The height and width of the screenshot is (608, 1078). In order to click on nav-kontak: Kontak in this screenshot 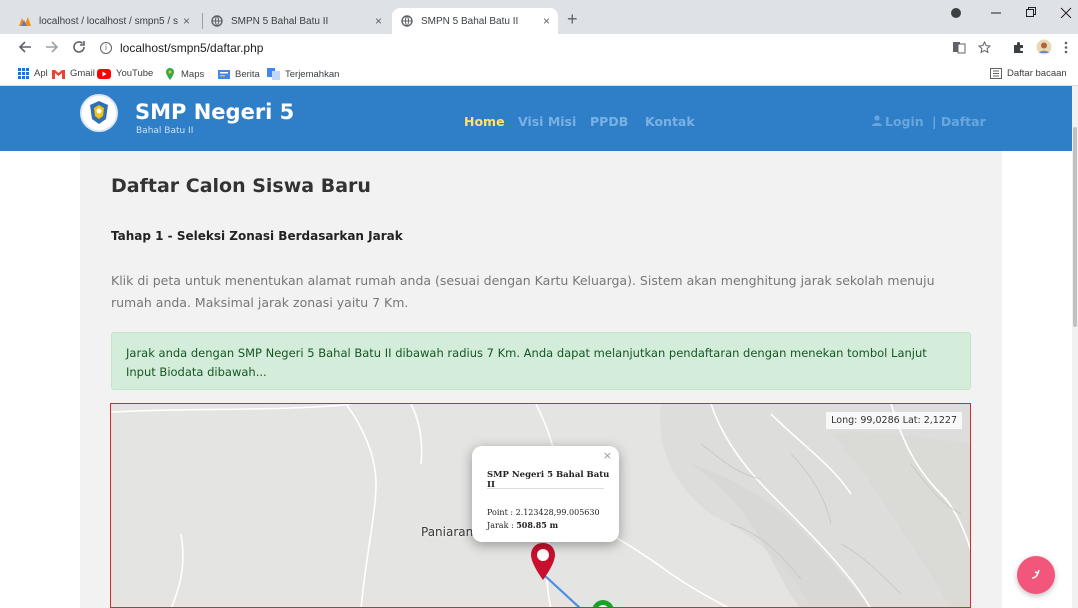, I will do `click(670, 121)`.